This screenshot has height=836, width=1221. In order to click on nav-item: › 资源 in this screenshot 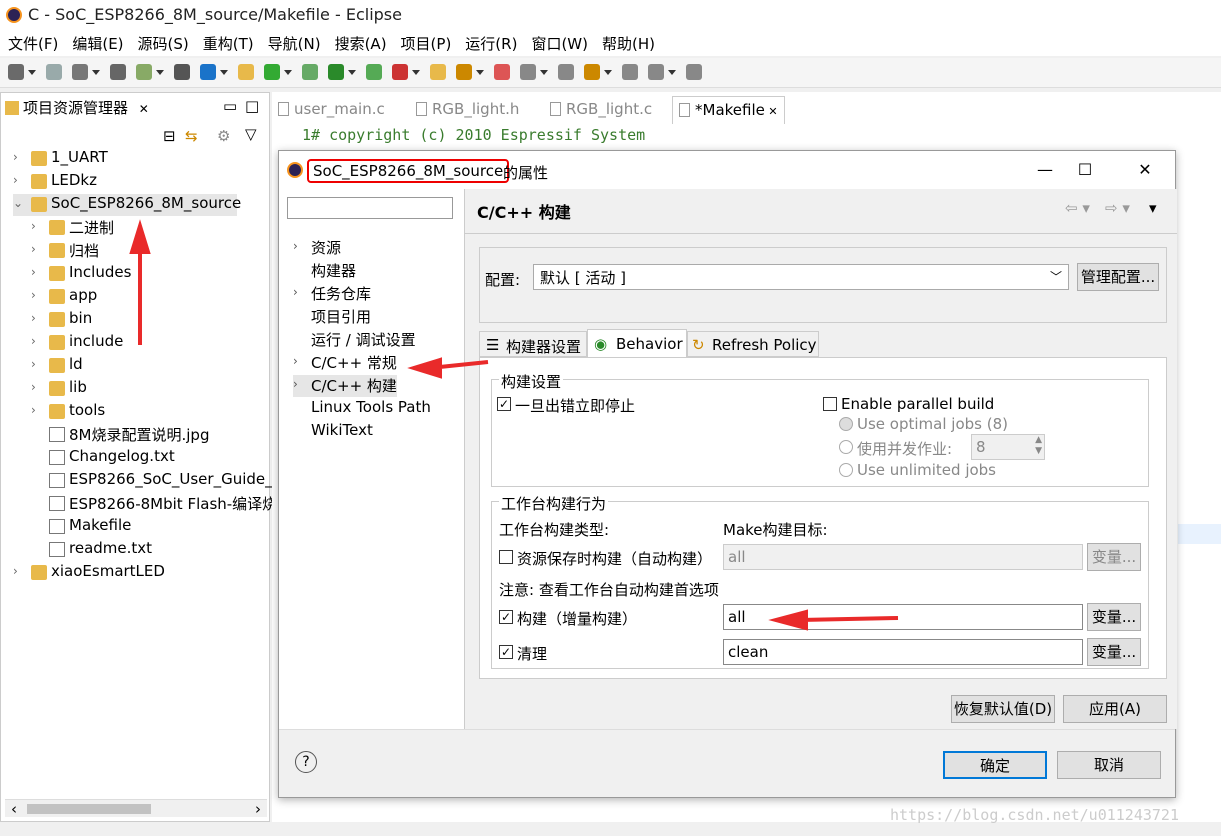, I will do `click(353, 248)`.